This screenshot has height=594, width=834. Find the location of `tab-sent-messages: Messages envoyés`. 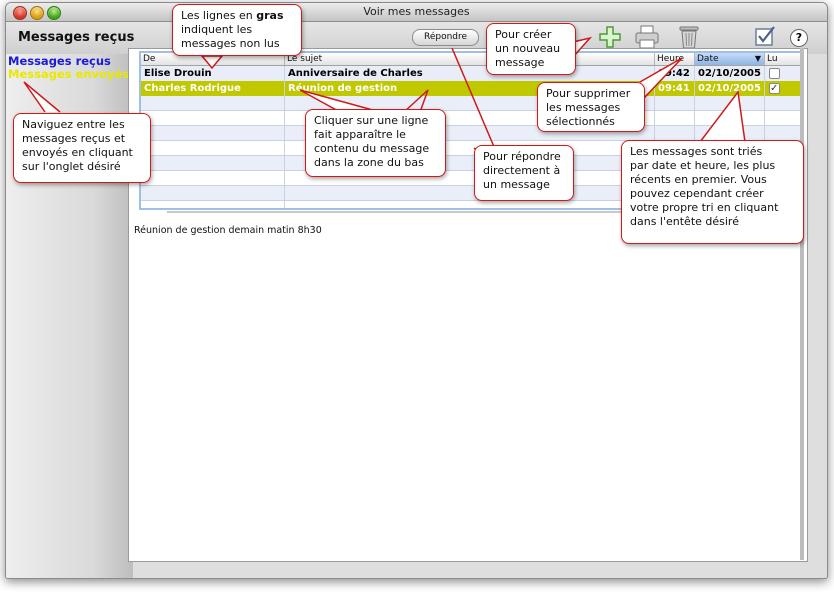

tab-sent-messages: Messages envoyés is located at coordinates (68, 74).